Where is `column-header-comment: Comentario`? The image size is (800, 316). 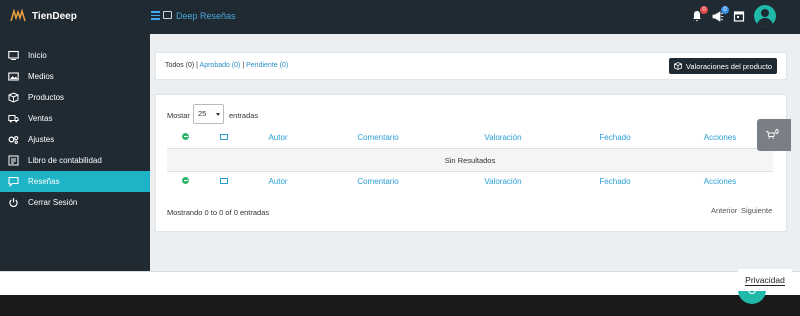 column-header-comment: Comentario is located at coordinates (378, 137).